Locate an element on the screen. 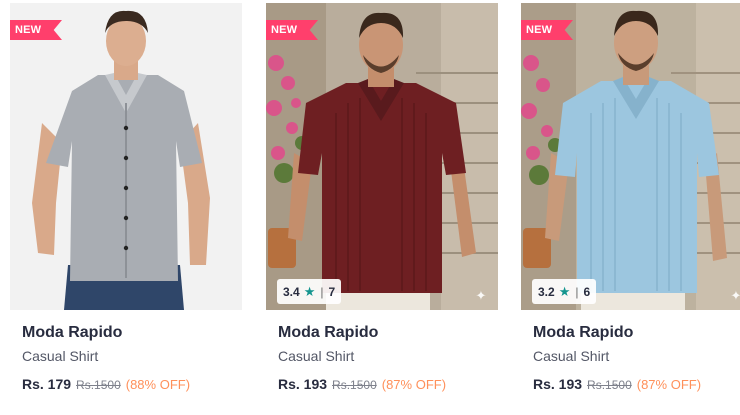  discount-label: (88% OFF) is located at coordinates (158, 384).